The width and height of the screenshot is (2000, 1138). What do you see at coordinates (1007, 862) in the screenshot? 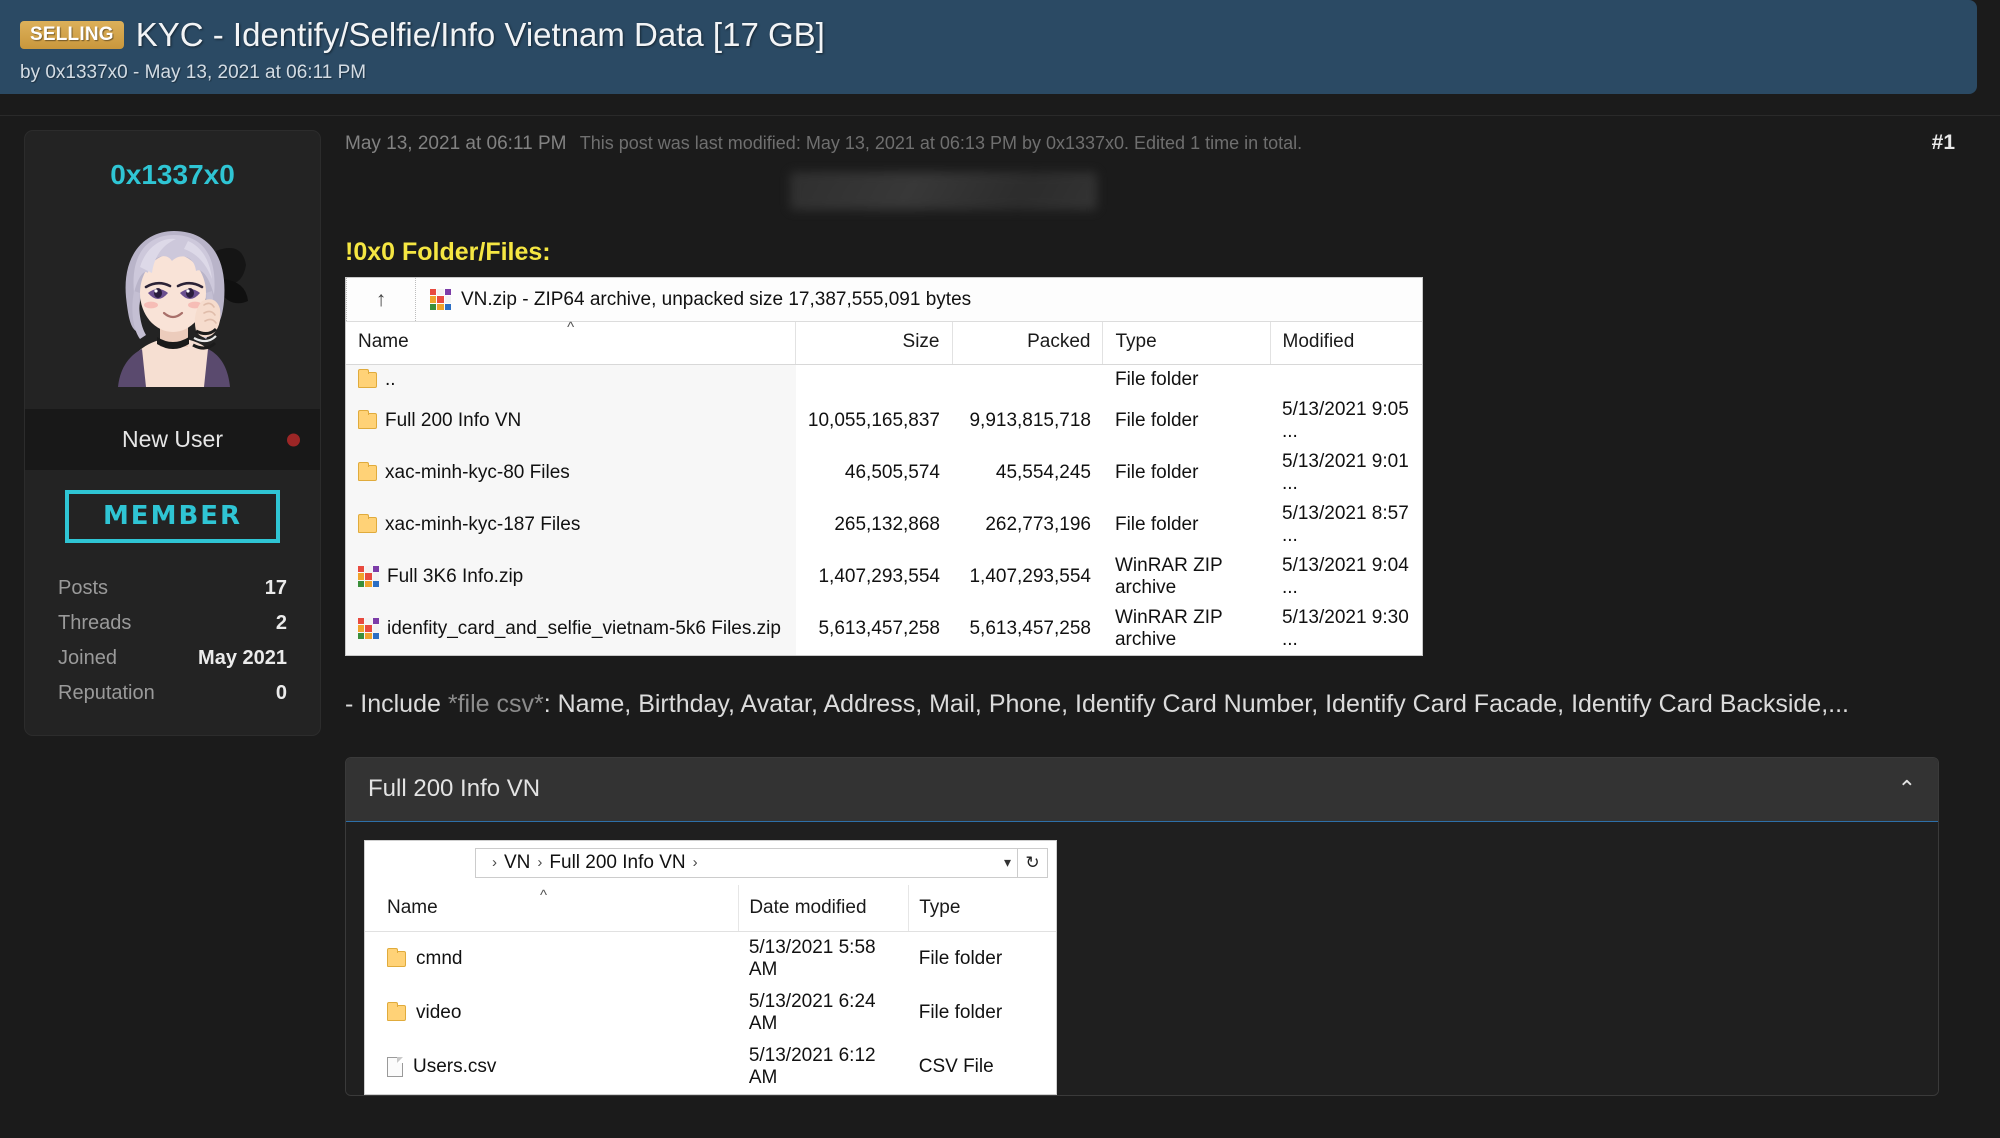
I see `chevron-down-icon: ▾` at bounding box center [1007, 862].